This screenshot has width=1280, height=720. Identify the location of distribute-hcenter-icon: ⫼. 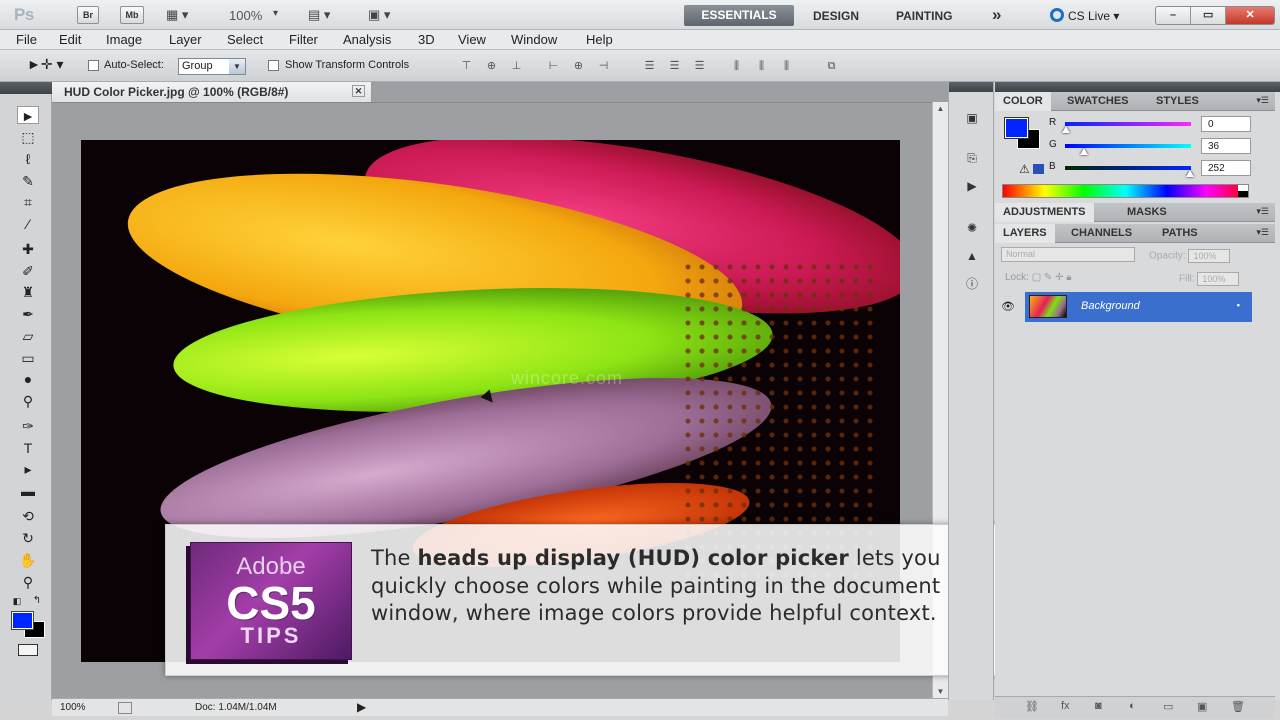
(761, 66).